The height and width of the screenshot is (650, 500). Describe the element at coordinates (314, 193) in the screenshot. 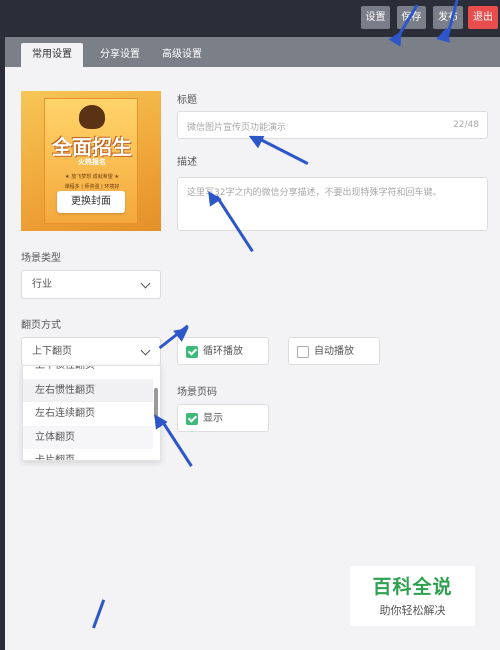

I see `description-placeholder: 这里写32字之内的微信分享描述，不要出现特殊字符和回车键。` at that location.